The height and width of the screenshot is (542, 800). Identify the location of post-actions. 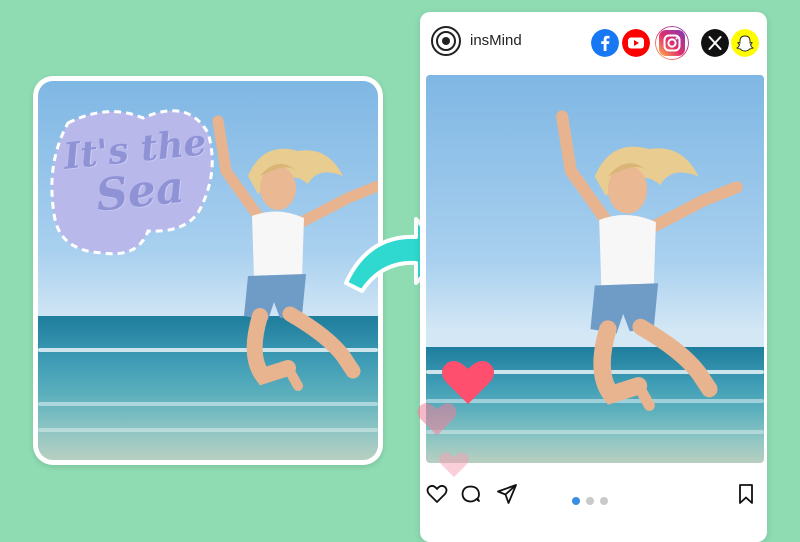
(593, 497).